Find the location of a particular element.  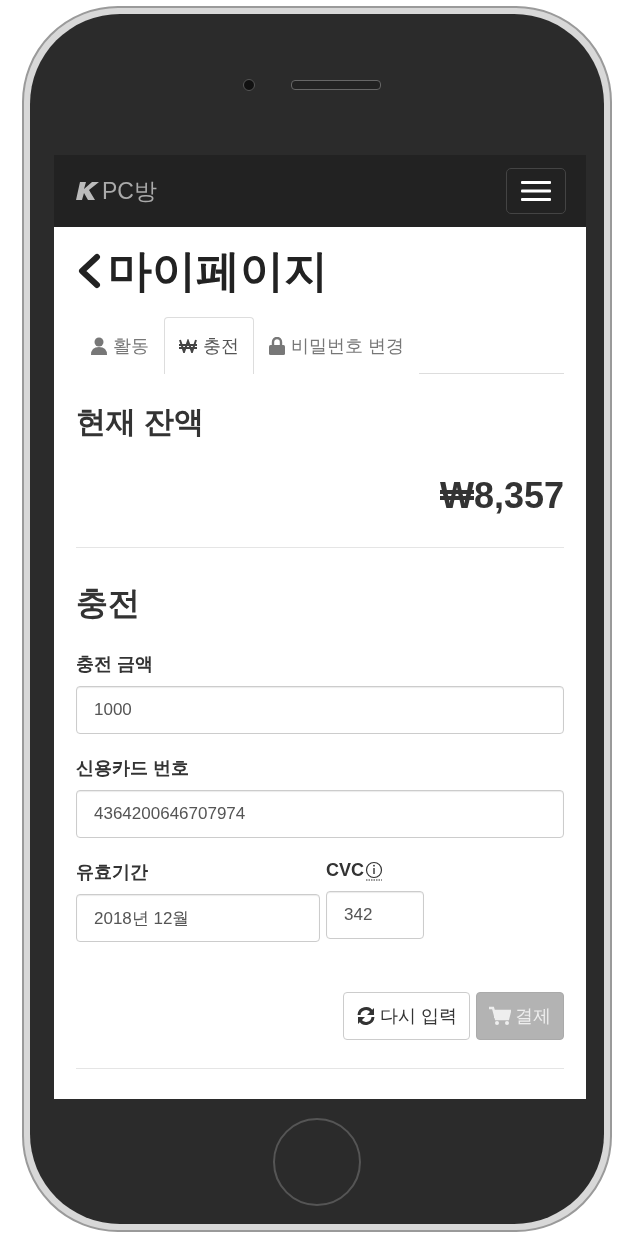

balance-heading: 현재 잔액 is located at coordinates (141, 422).